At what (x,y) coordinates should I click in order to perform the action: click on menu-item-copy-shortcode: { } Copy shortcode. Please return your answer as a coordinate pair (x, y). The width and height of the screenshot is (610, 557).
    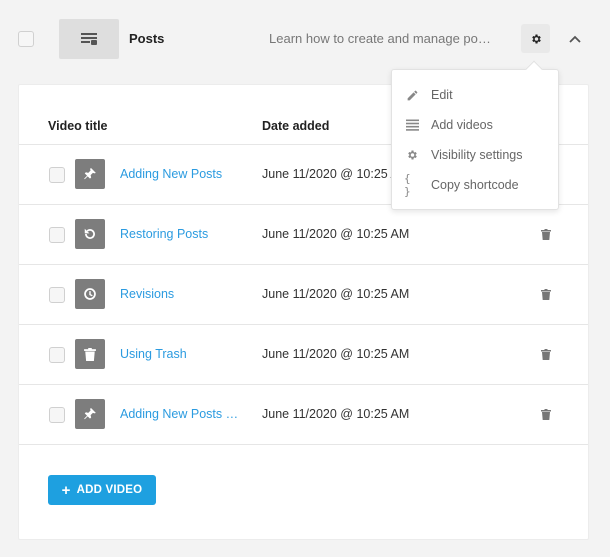
    Looking at the image, I should click on (475, 185).